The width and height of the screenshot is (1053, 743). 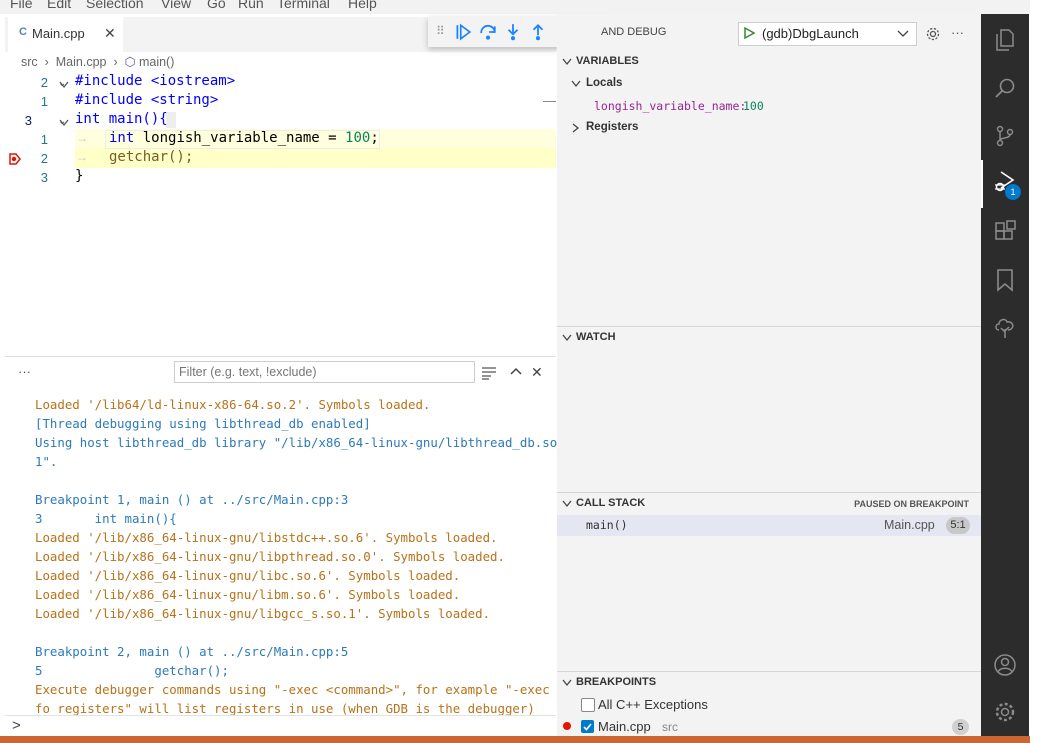 I want to click on breakpoint-line-badge: 5, so click(x=960, y=727).